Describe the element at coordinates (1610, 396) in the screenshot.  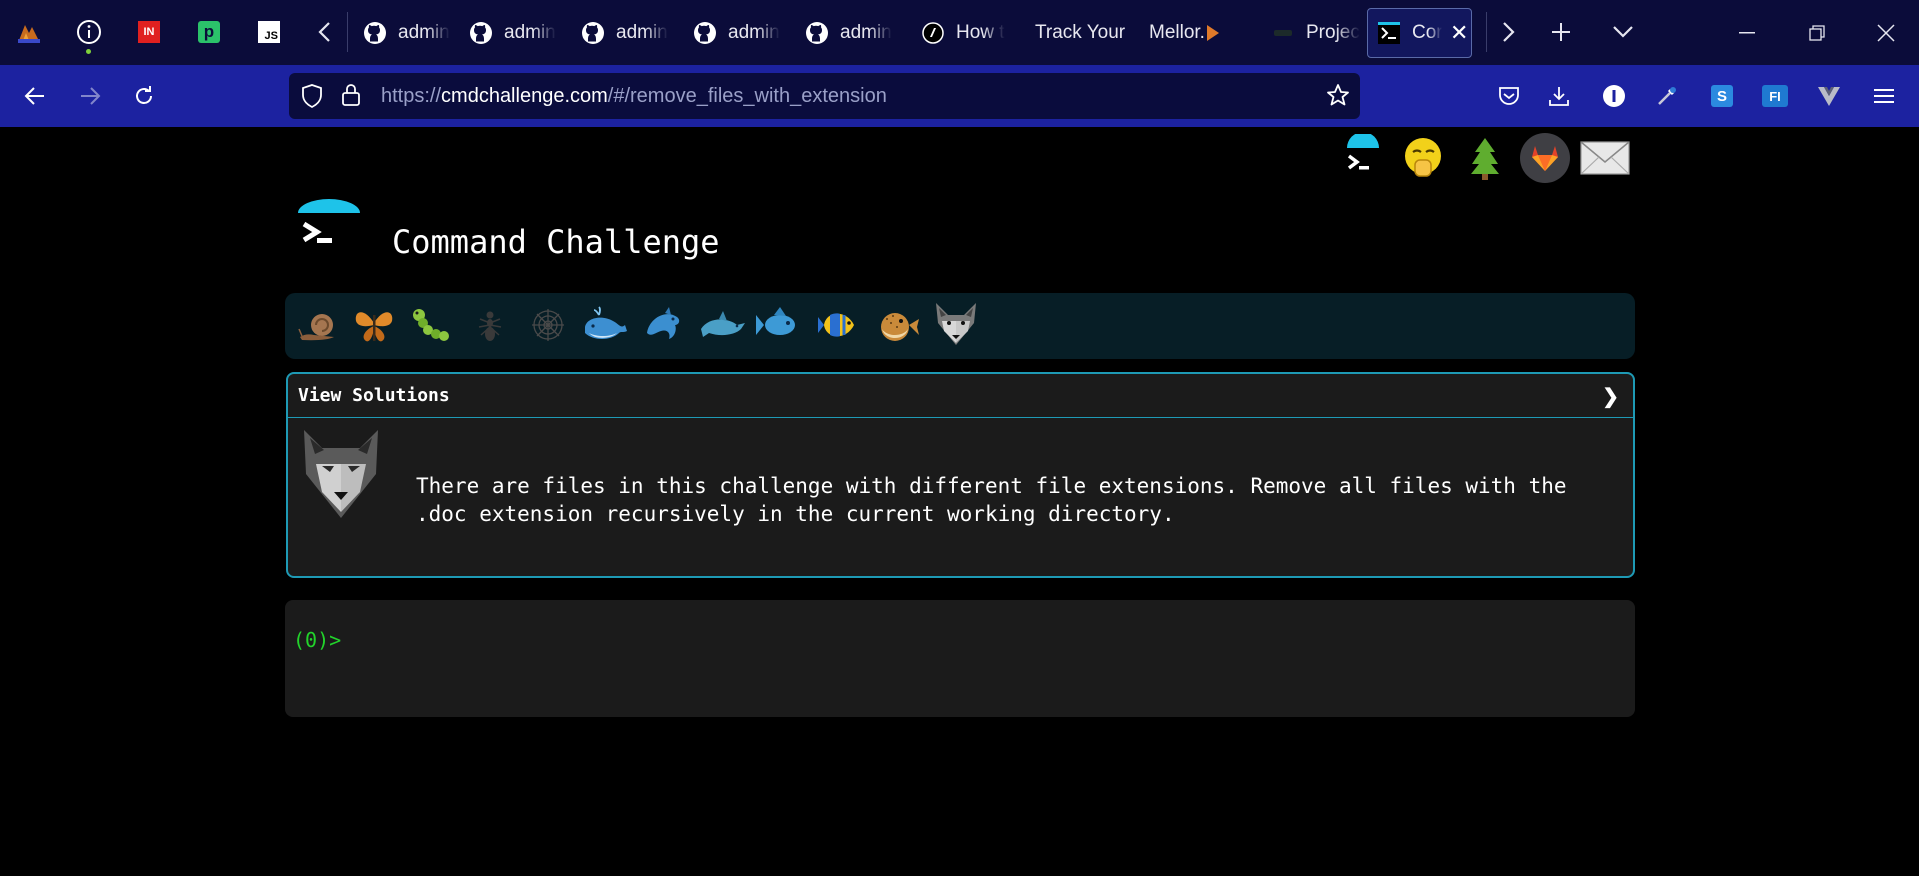
I see `chevron-right-icon: ❯` at that location.